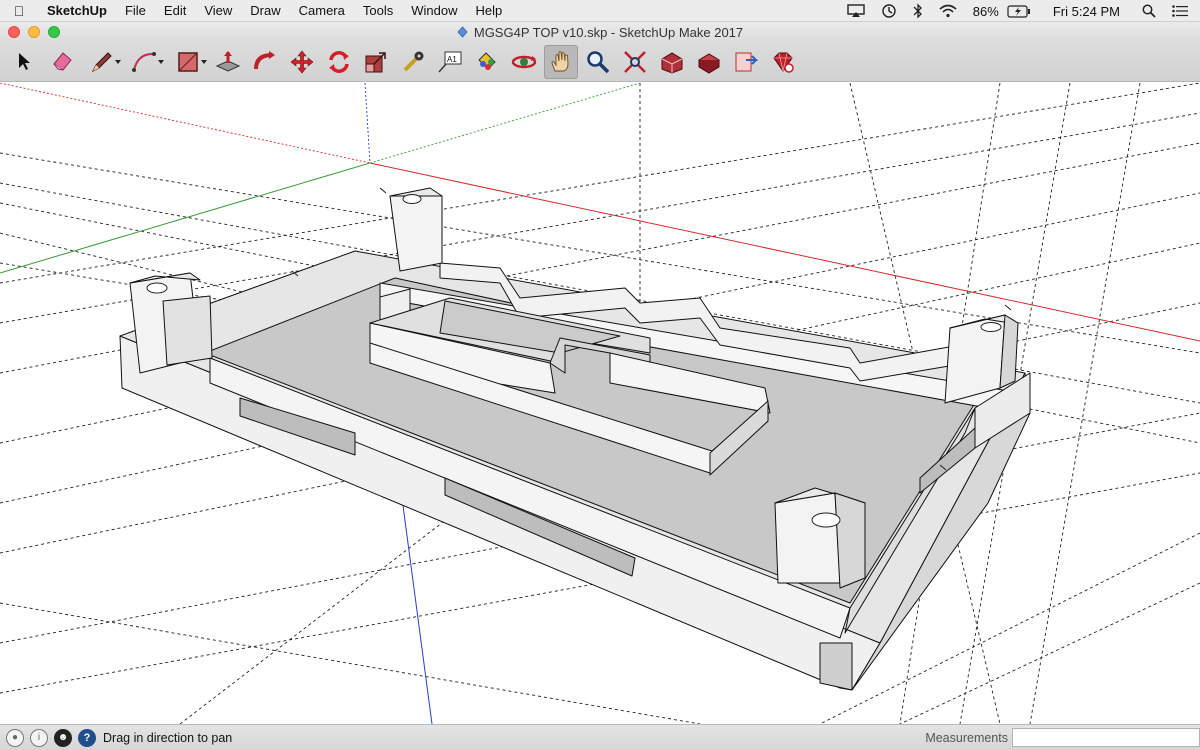 The width and height of the screenshot is (1200, 750). I want to click on eraser-tool-button, so click(62, 62).